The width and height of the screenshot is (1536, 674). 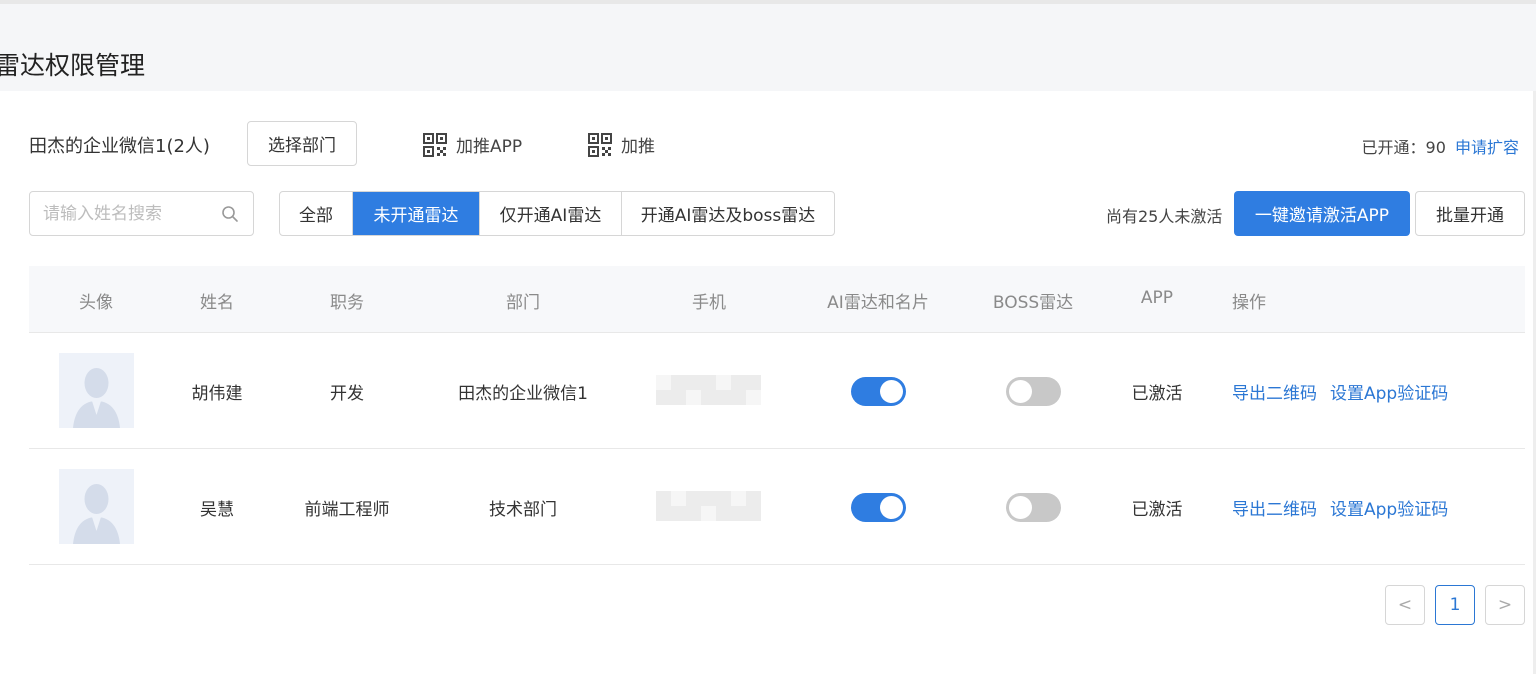 What do you see at coordinates (73, 65) in the screenshot?
I see `page-title: 雷达权限管理` at bounding box center [73, 65].